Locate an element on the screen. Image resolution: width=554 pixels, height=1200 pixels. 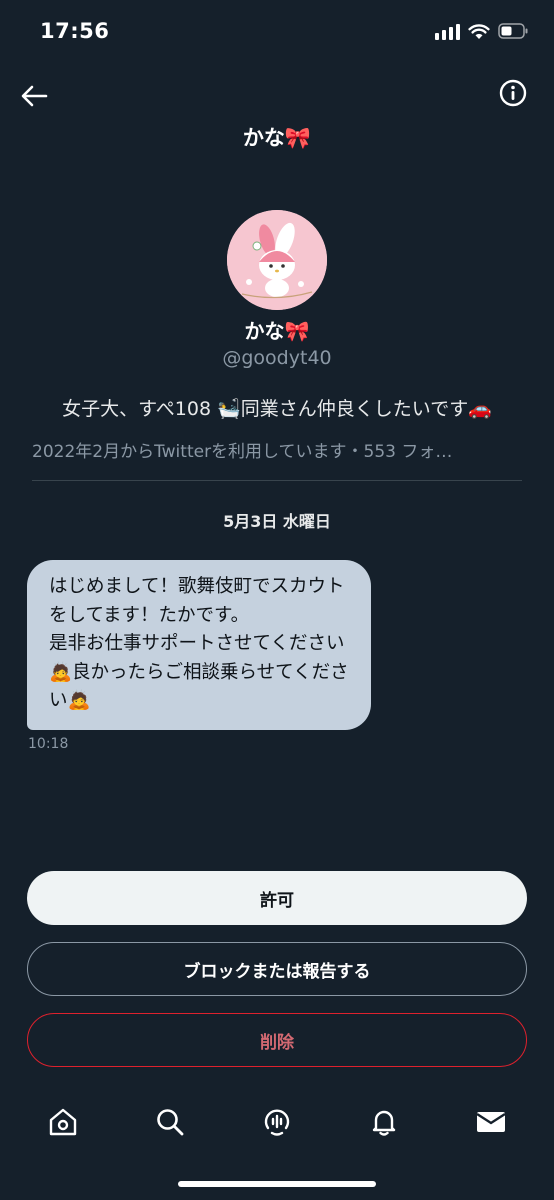
bottom-nav is located at coordinates (277, 1122).